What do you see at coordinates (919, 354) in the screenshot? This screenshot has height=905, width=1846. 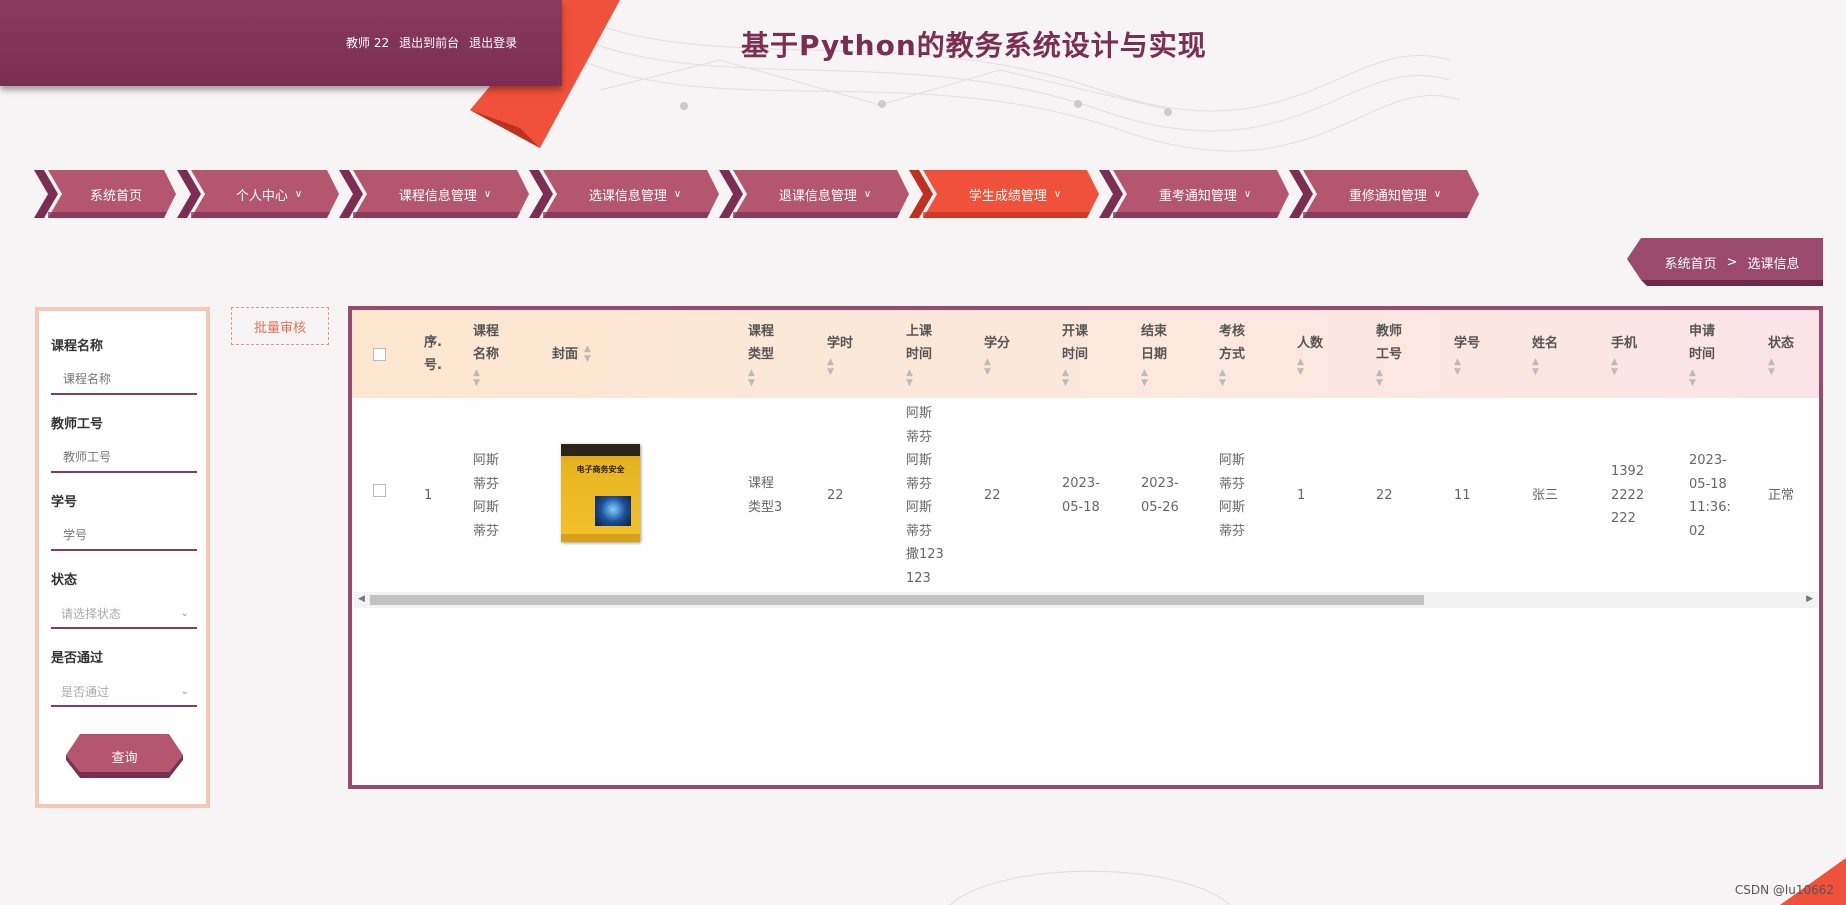 I see `header-class-time: 上课 时间 ▲ ▼` at bounding box center [919, 354].